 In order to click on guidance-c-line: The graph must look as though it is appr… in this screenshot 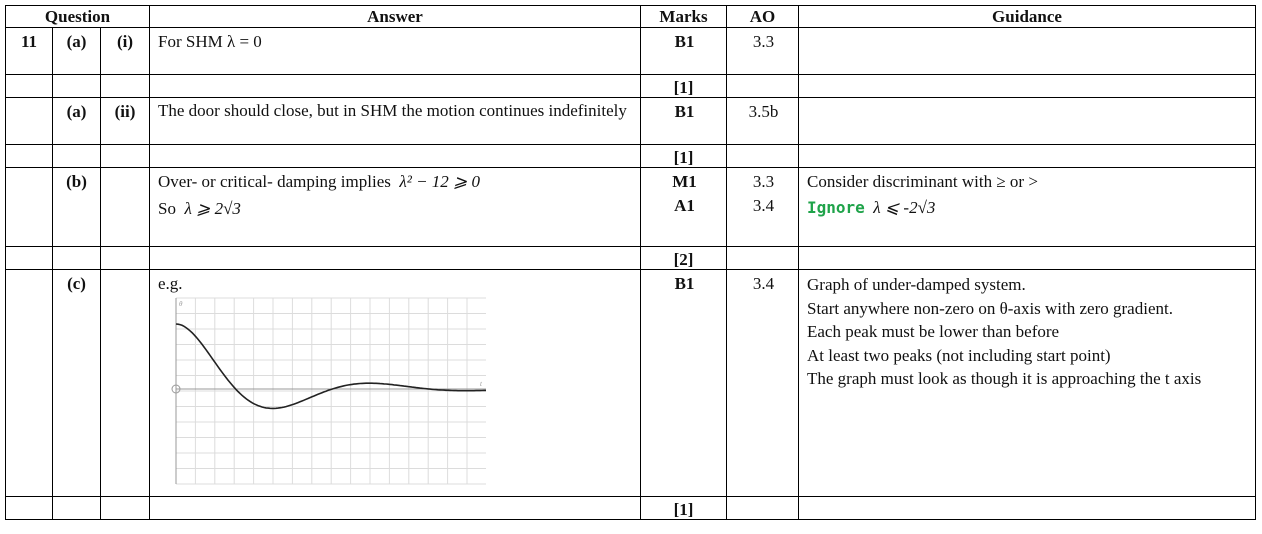, I will do `click(1004, 378)`.